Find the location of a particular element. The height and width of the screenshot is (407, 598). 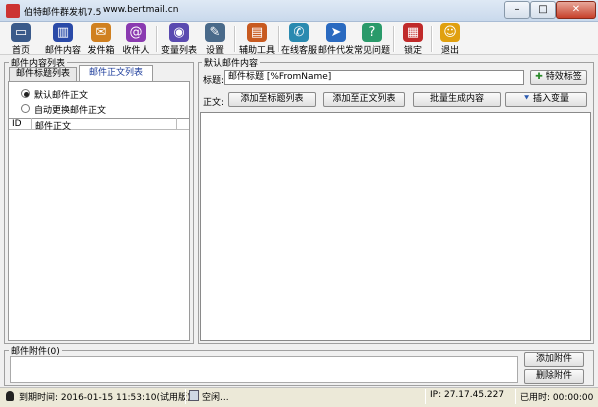

minimize-button: – is located at coordinates (517, 10).